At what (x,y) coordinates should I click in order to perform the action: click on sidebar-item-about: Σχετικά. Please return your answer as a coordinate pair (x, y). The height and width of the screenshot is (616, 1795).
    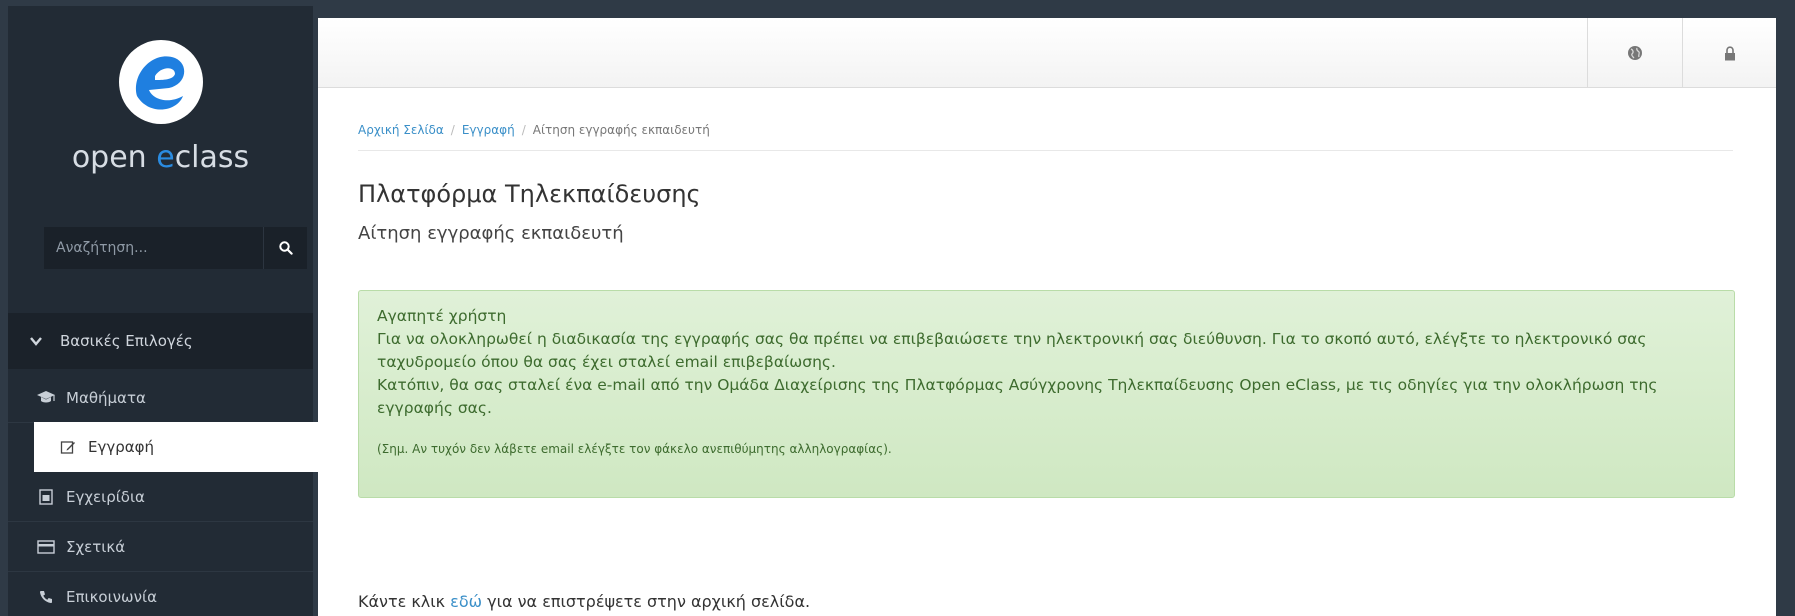
    Looking at the image, I should click on (160, 547).